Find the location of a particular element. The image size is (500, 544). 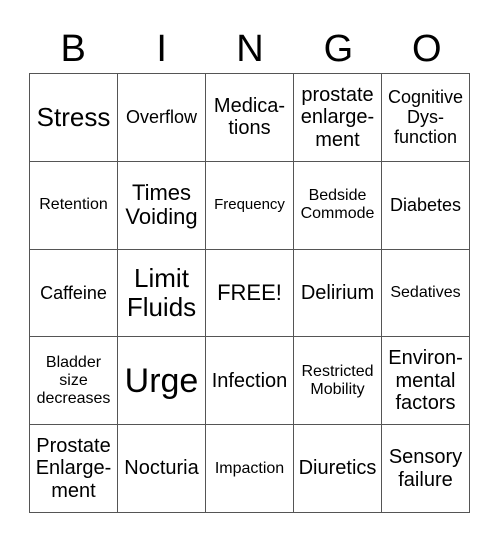

cell-text: Impaction is located at coordinates (249, 468).